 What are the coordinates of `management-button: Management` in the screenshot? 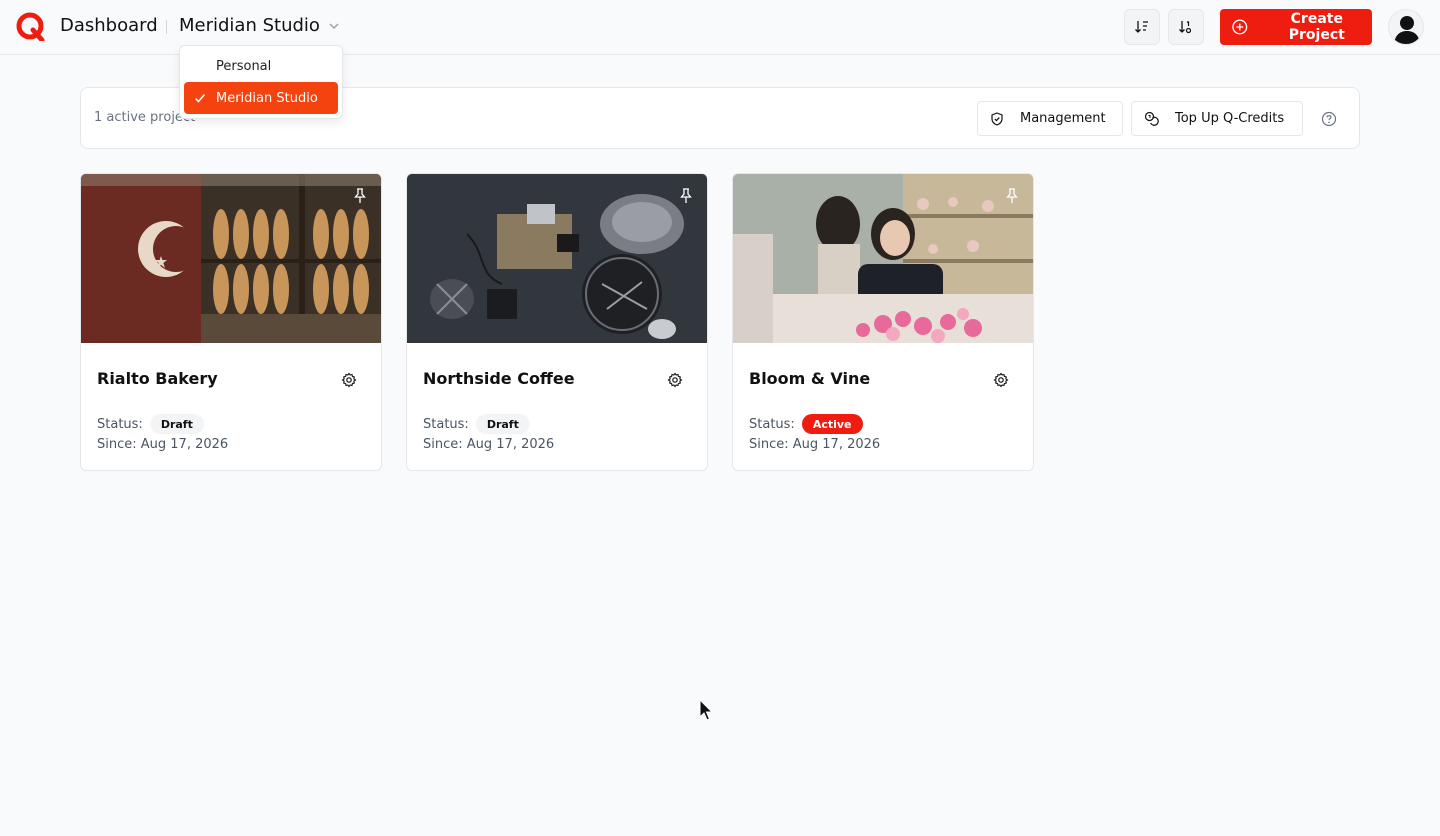 It's located at (1050, 118).